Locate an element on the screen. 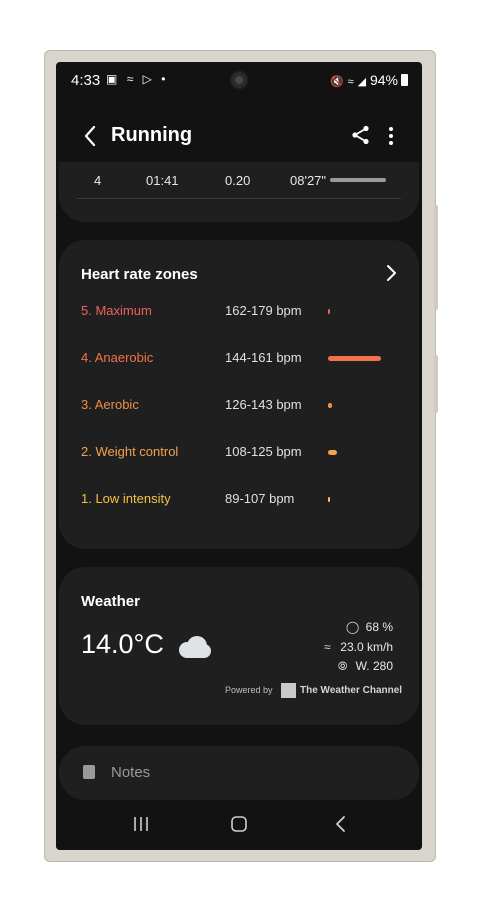 The height and width of the screenshot is (910, 480). nav-back-button is located at coordinates (341, 824).